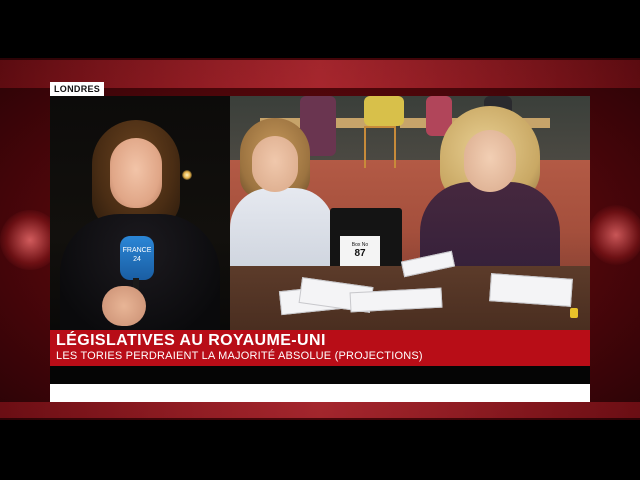  I want to click on reporter-video-feed: FRANCE 24, so click(140, 213).